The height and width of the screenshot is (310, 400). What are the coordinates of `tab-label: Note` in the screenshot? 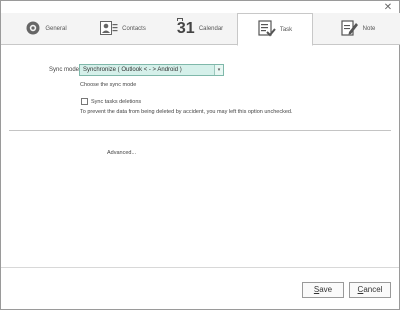 It's located at (369, 29).